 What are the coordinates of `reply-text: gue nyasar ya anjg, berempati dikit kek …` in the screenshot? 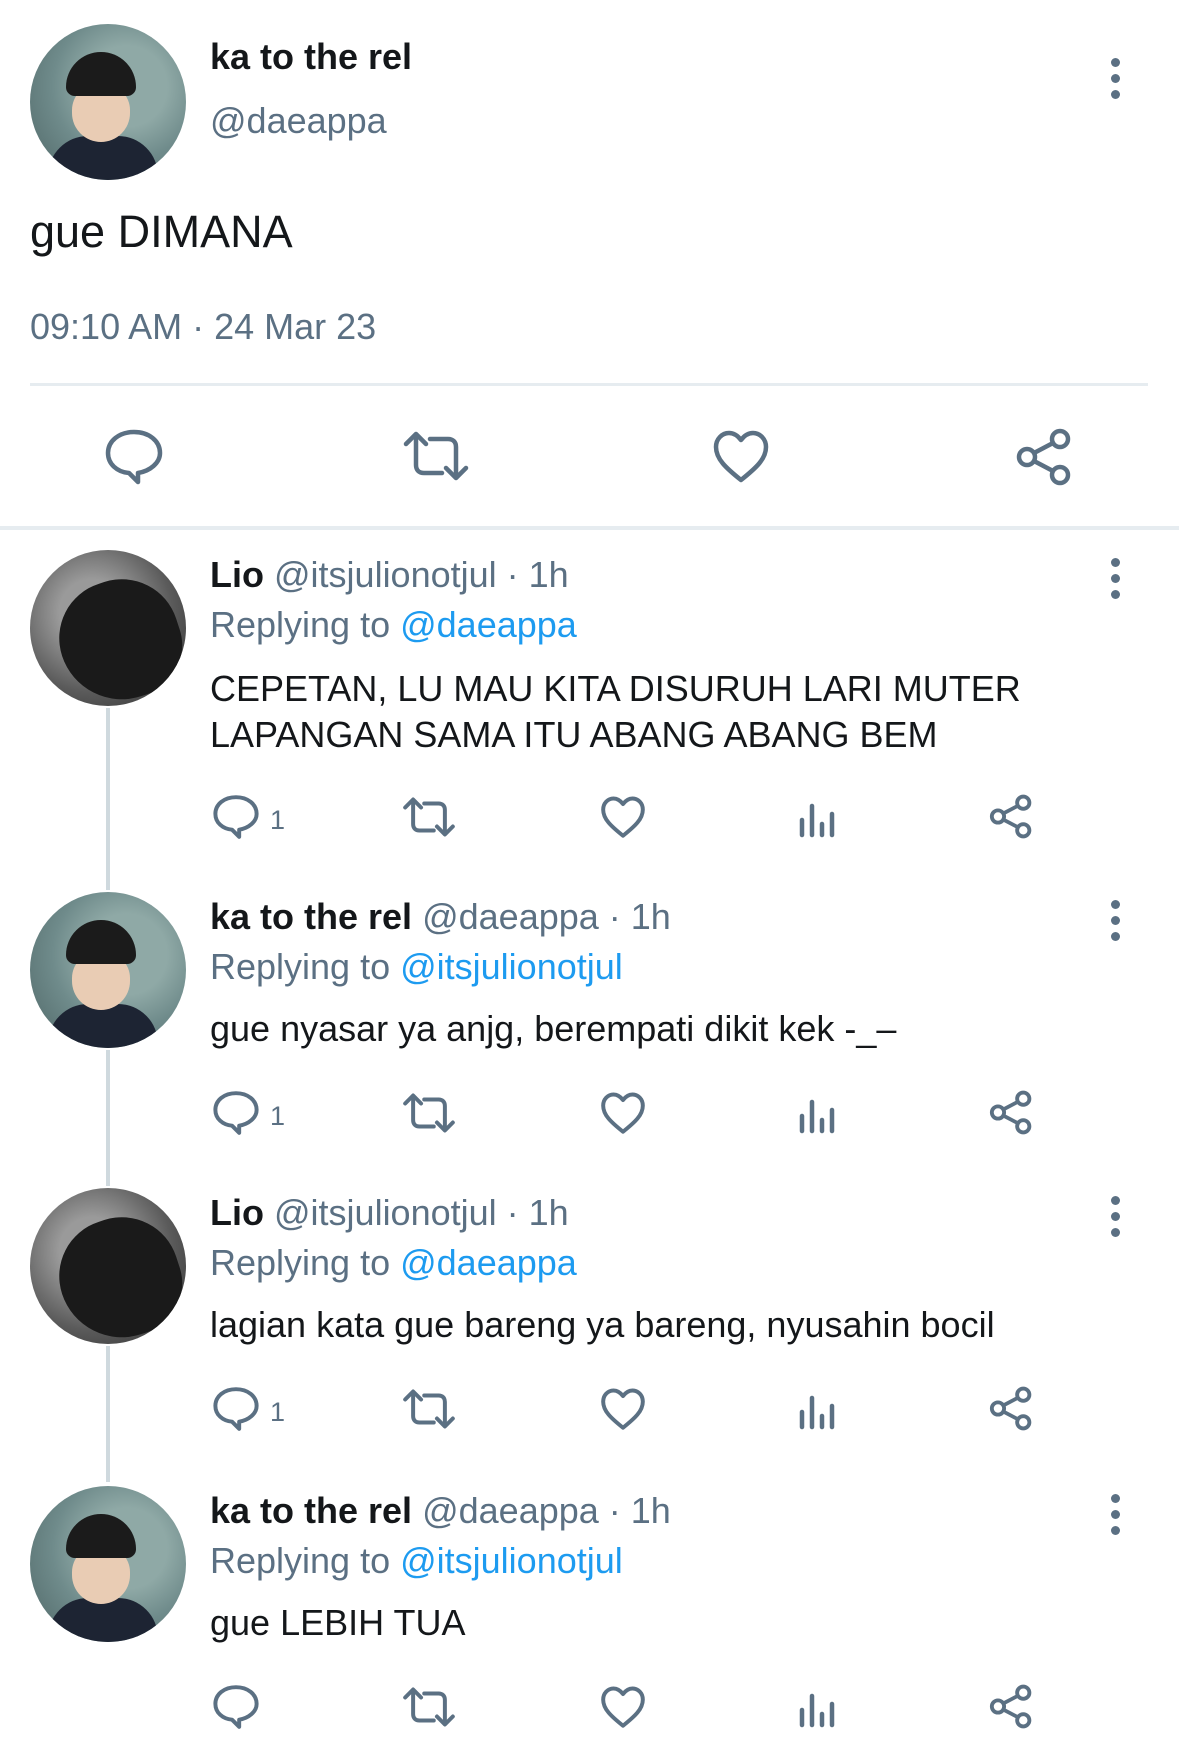 It's located at (553, 1028).